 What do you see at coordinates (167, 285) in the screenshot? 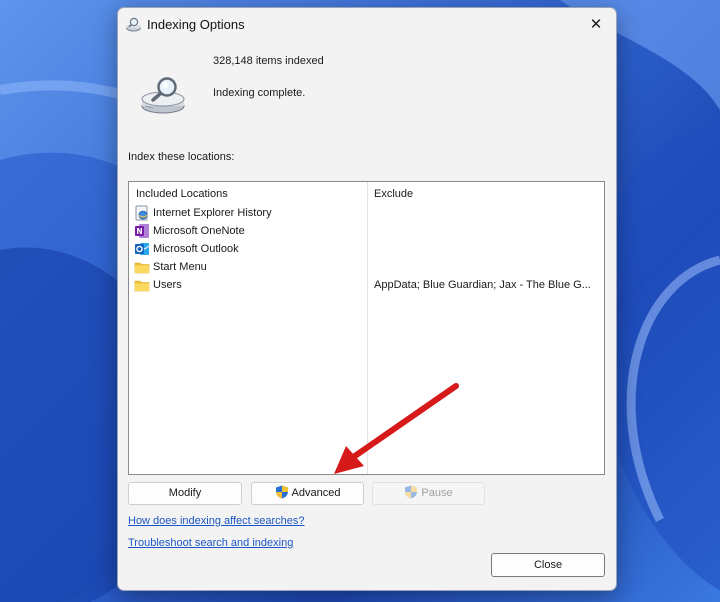
I see `location-label: Users` at bounding box center [167, 285].